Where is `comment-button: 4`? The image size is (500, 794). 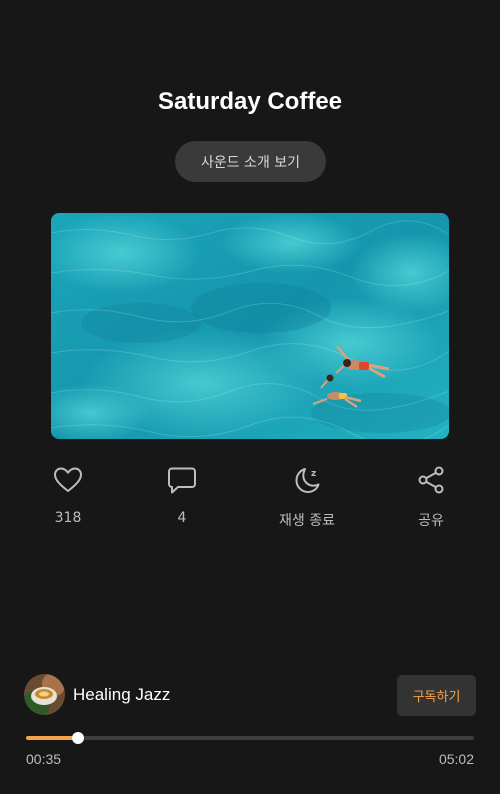 comment-button: 4 is located at coordinates (182, 495).